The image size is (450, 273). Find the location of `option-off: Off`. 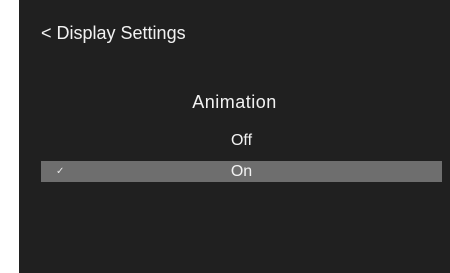

option-off: Off is located at coordinates (241, 140).